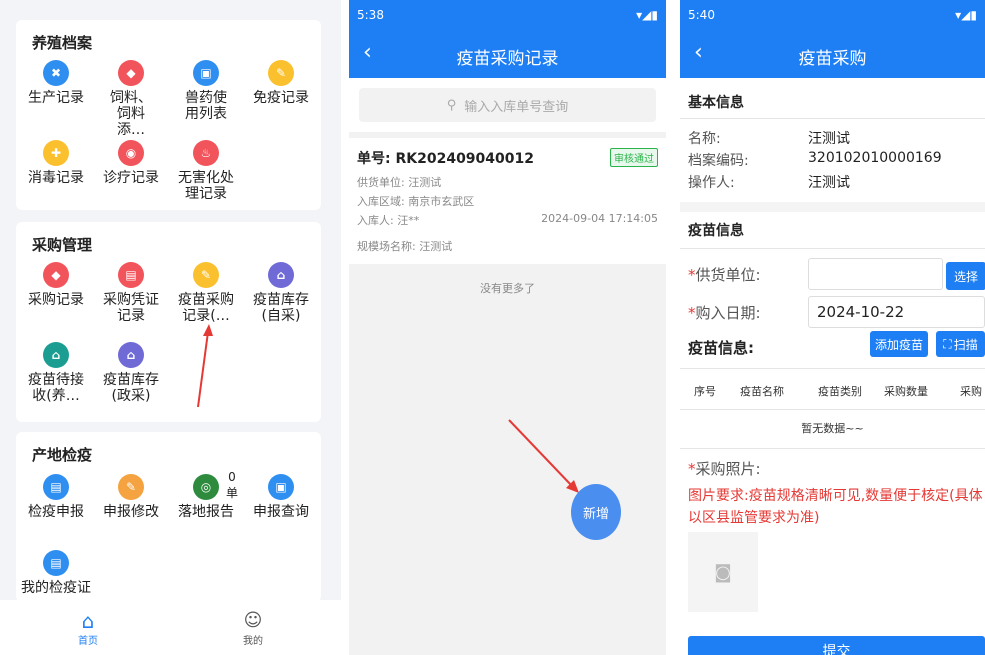  What do you see at coordinates (596, 512) in the screenshot?
I see `add-button: 新增` at bounding box center [596, 512].